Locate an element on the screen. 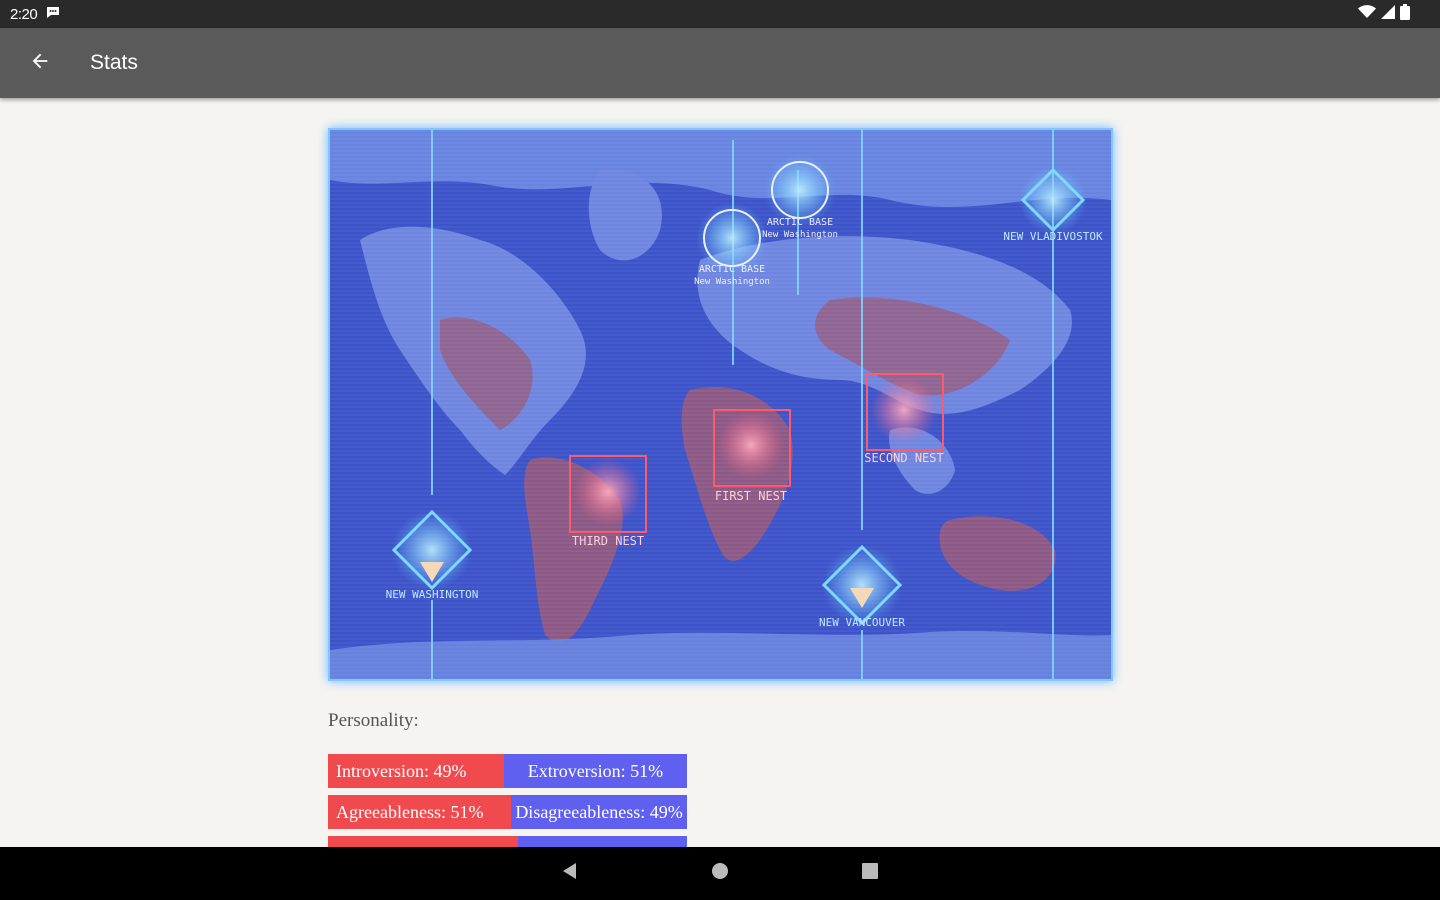 This screenshot has width=1440, height=900. app-bar: Stats is located at coordinates (720, 63).